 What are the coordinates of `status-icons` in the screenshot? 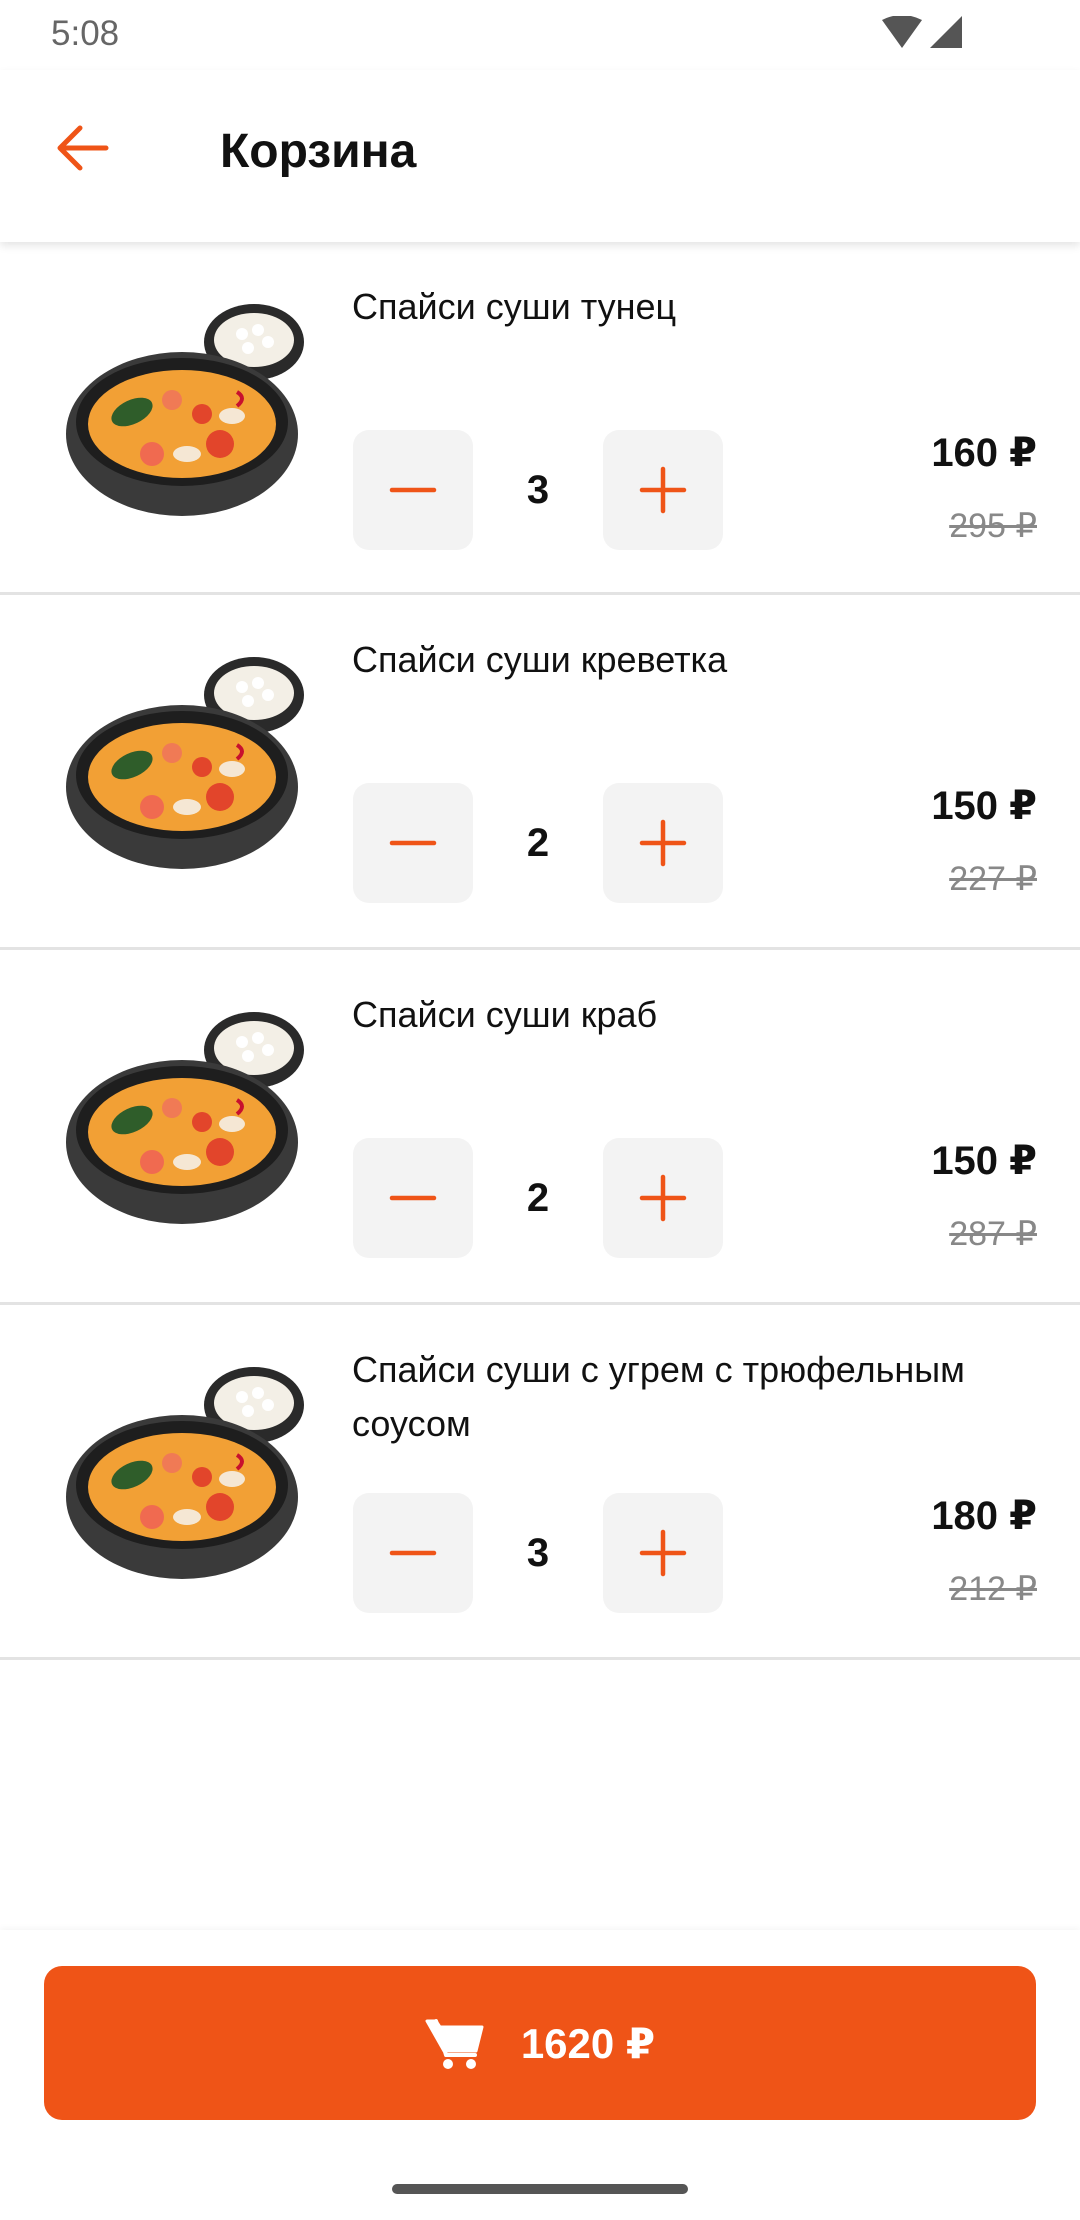 It's located at (922, 34).